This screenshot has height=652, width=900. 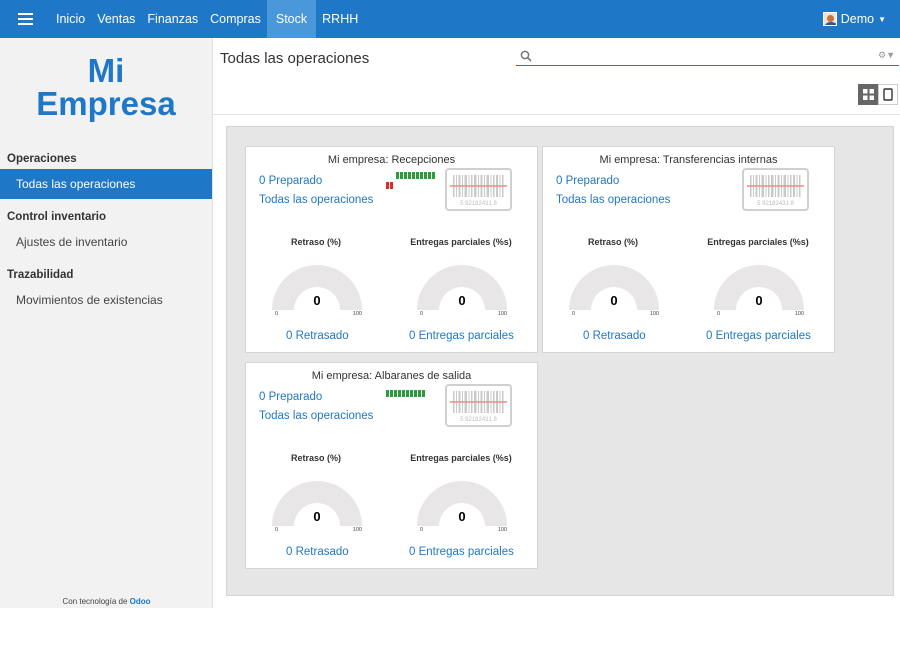 I want to click on powered-by: Con tecnología de Odoo, so click(x=106, y=601).